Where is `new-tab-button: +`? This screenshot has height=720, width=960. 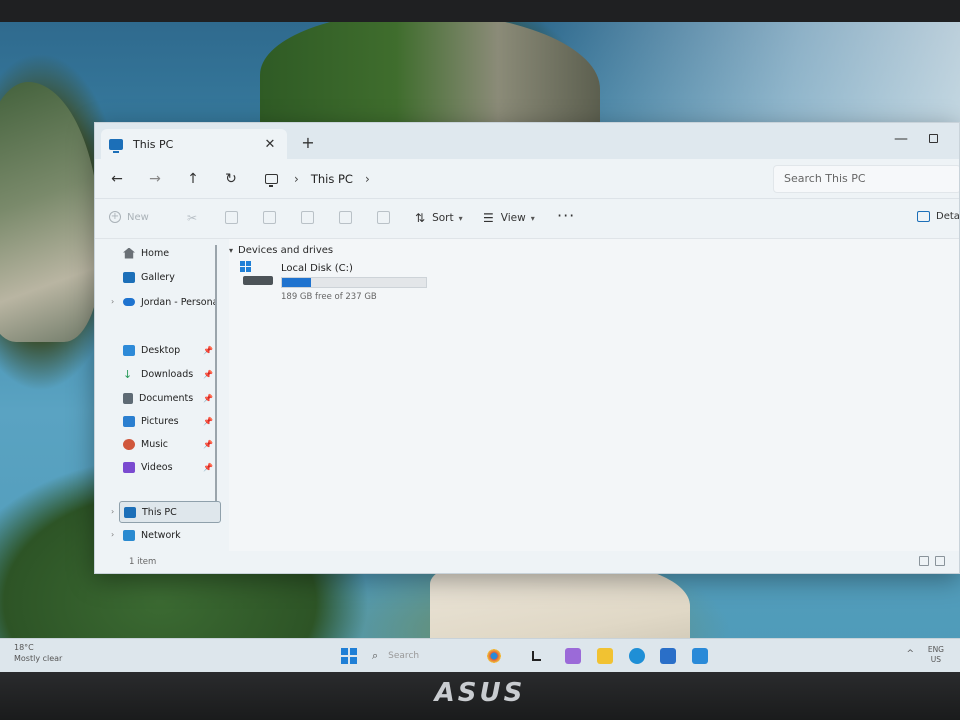
new-tab-button: + is located at coordinates (308, 142).